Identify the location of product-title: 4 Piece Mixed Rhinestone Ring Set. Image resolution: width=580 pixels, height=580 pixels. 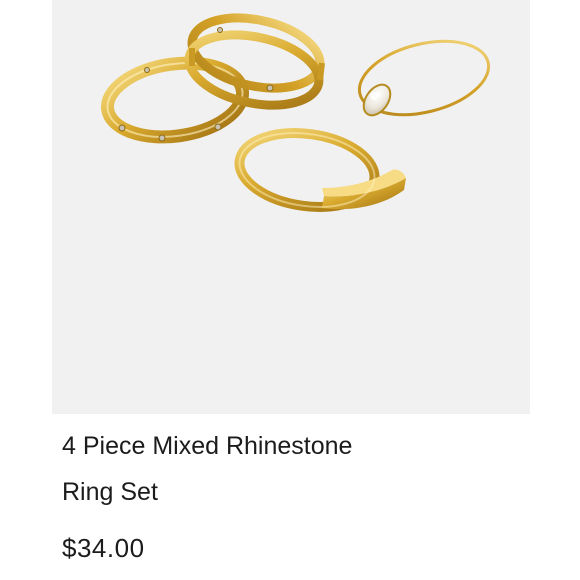
(282, 469).